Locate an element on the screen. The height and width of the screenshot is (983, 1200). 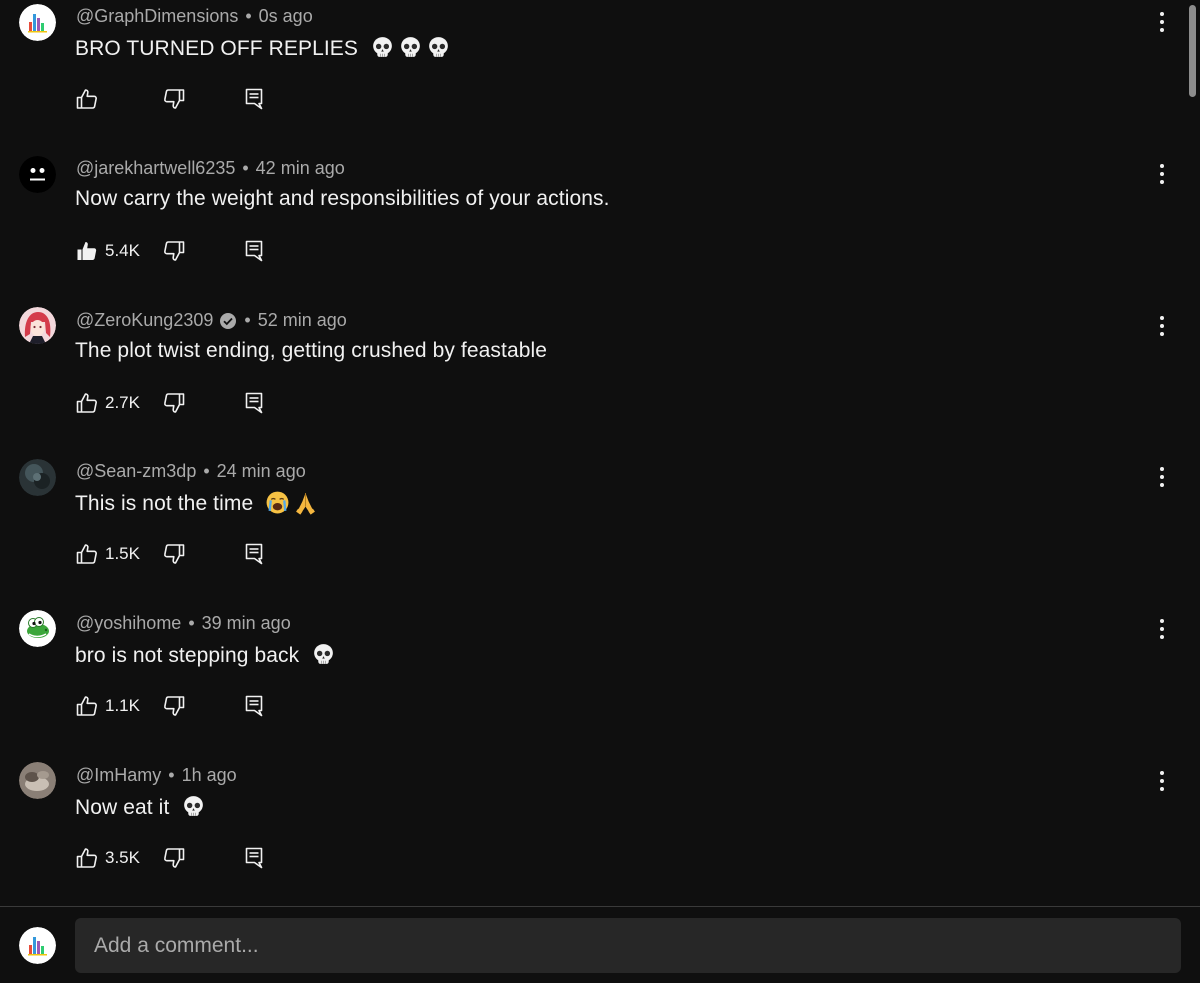
like-button: 3.5K is located at coordinates (107, 858).